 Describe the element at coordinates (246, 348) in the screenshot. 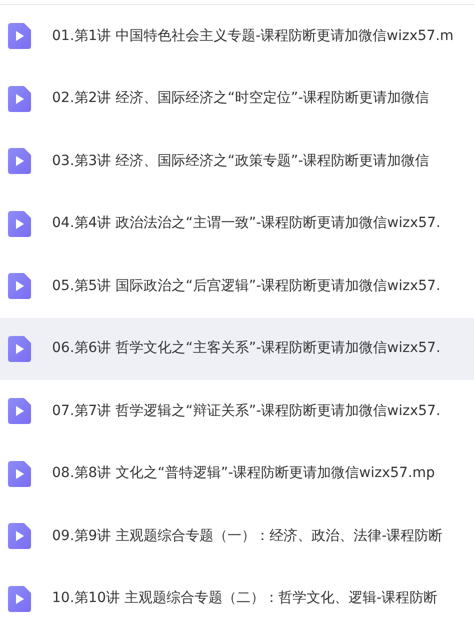

I see `file-name: 06.第6讲 哲学文化之“主客关系”-课程防断更请加微信wizx57.` at that location.